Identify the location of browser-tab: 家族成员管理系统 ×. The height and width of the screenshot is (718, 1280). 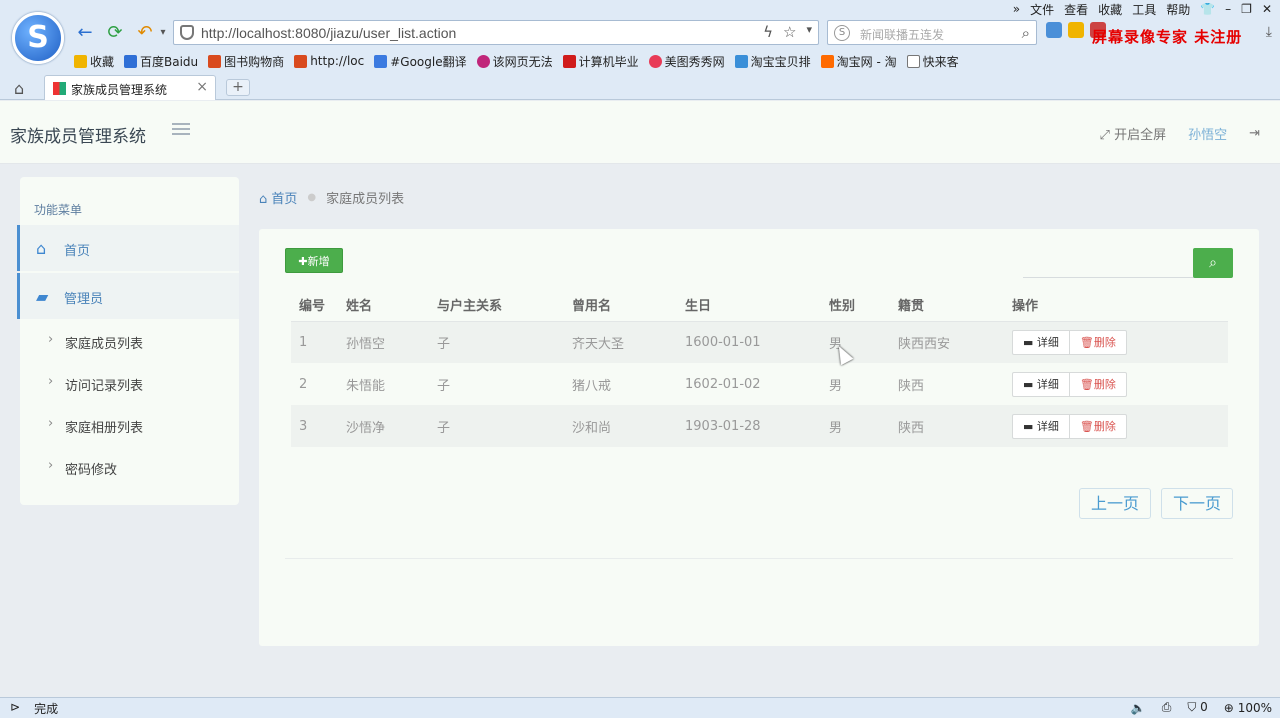
(130, 87).